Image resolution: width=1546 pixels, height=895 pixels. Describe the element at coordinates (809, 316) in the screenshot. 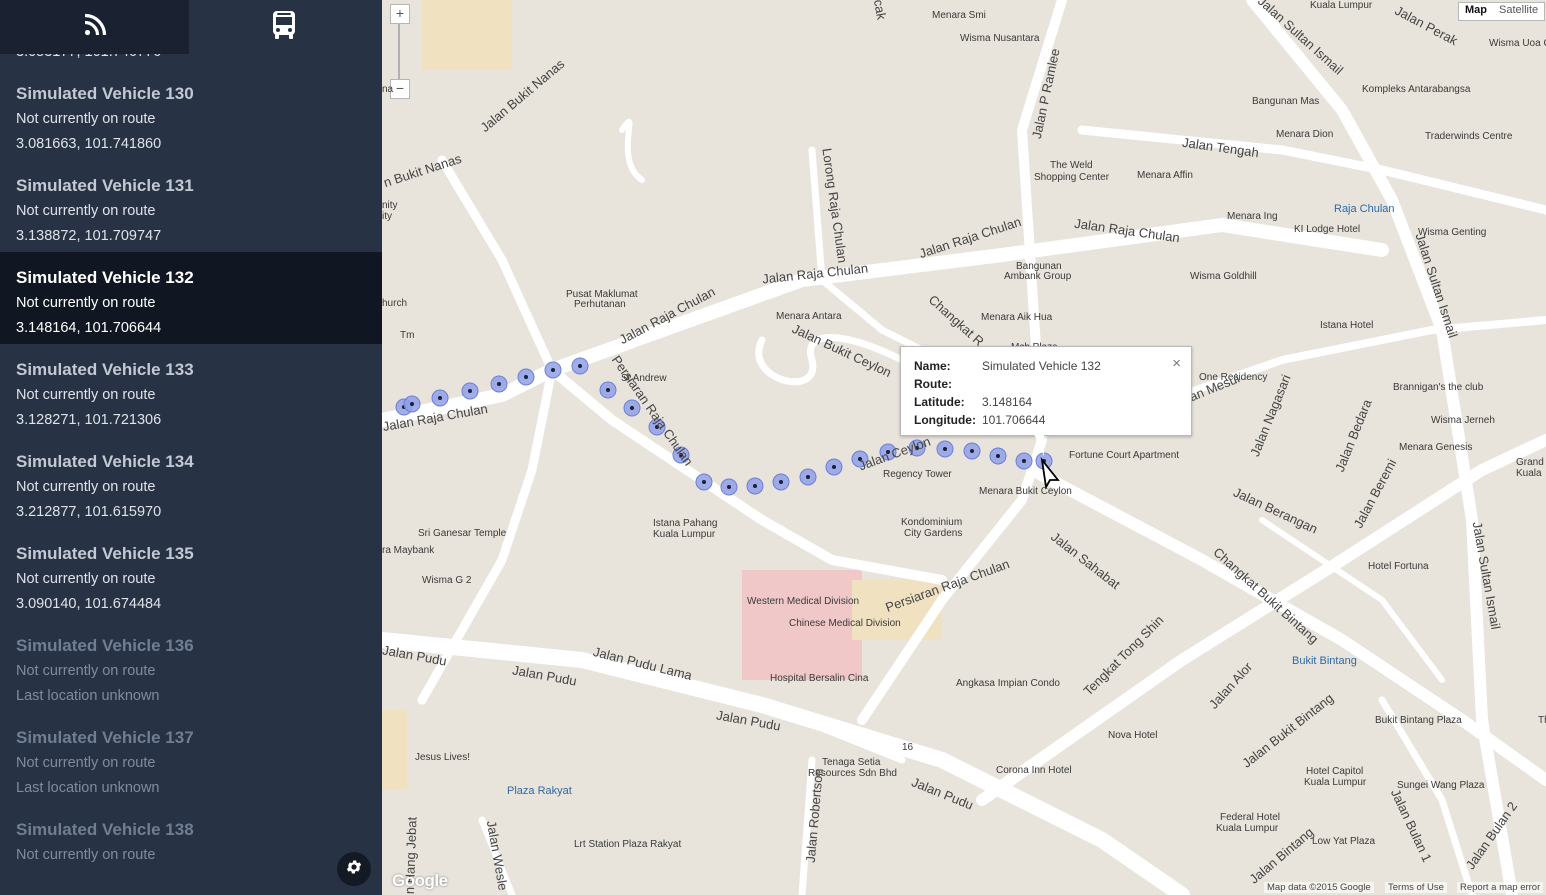

I see `place-label: Menara Antara` at that location.